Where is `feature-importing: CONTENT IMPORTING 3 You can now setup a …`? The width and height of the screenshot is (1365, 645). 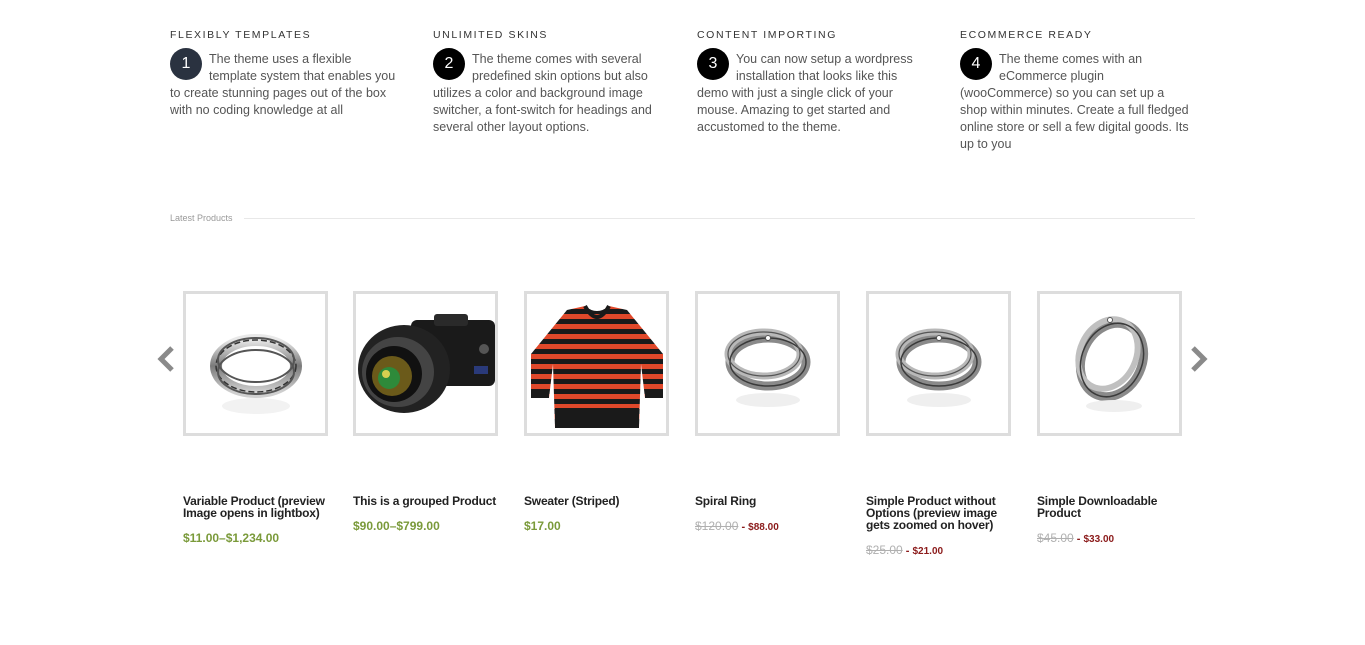
feature-importing: CONTENT IMPORTING 3 You can now setup a … is located at coordinates (813, 82).